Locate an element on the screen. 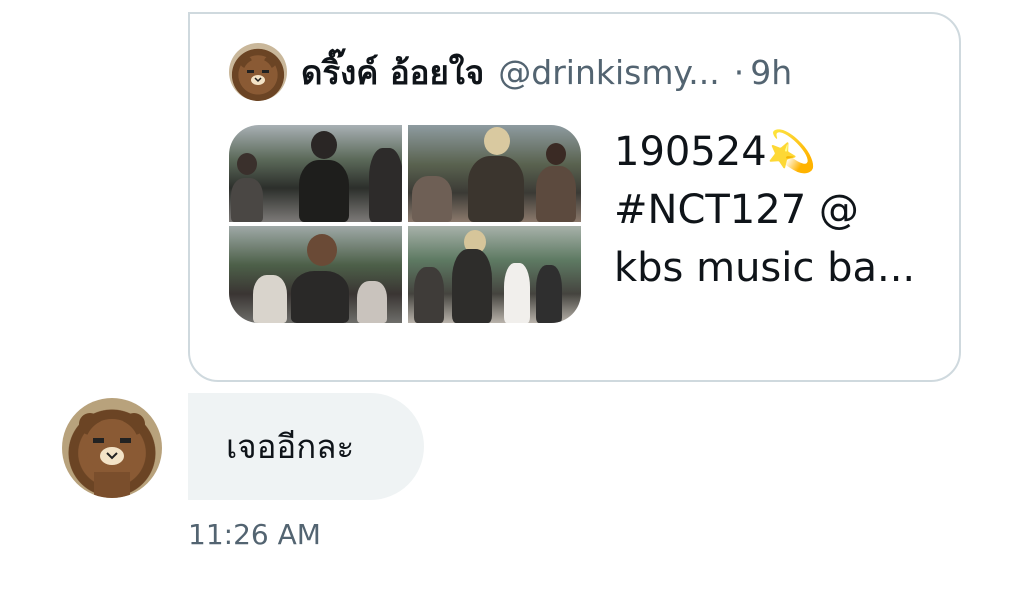 The image size is (1020, 597). media-grid is located at coordinates (405, 224).